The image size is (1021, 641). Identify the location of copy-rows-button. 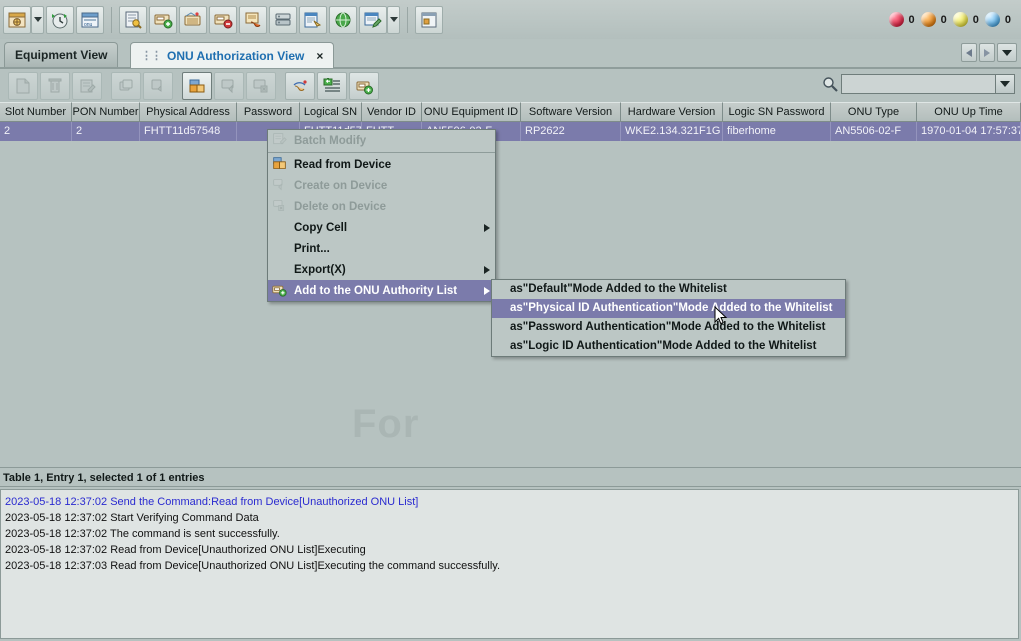
(126, 85).